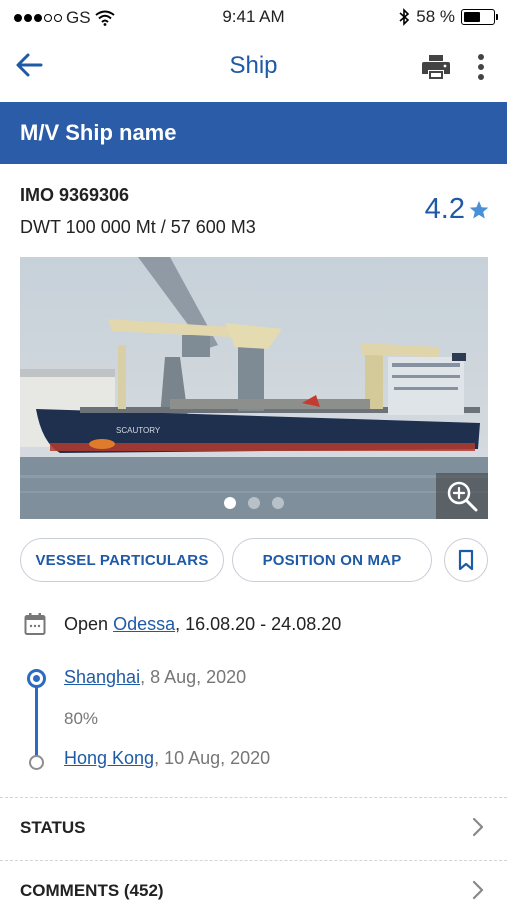  Describe the element at coordinates (253, 17) in the screenshot. I see `status-bar: GS 9:41 AM 58 %` at that location.